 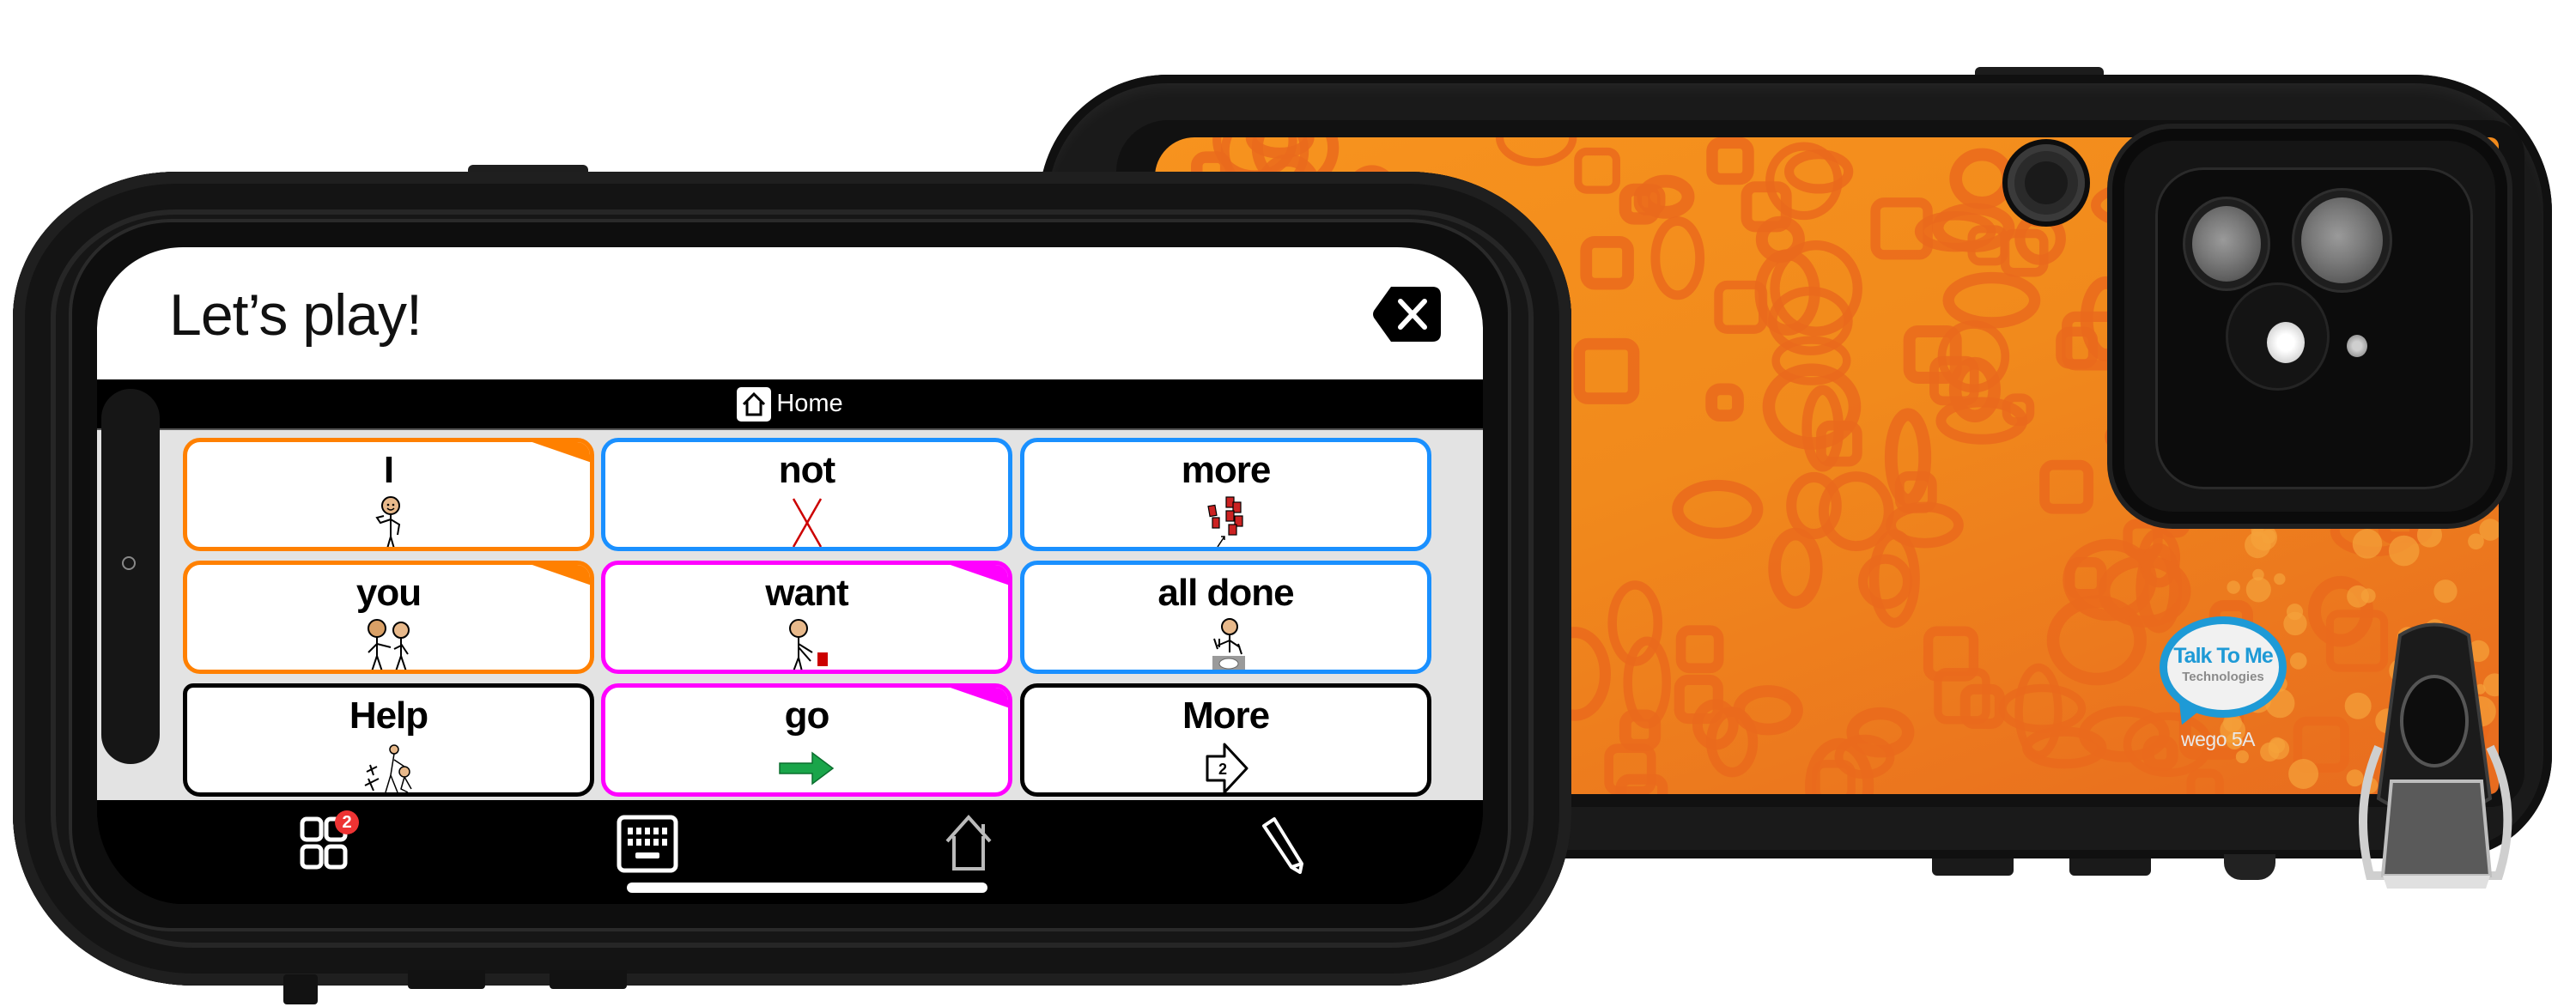 I want to click on keyboard-button, so click(x=647, y=844).